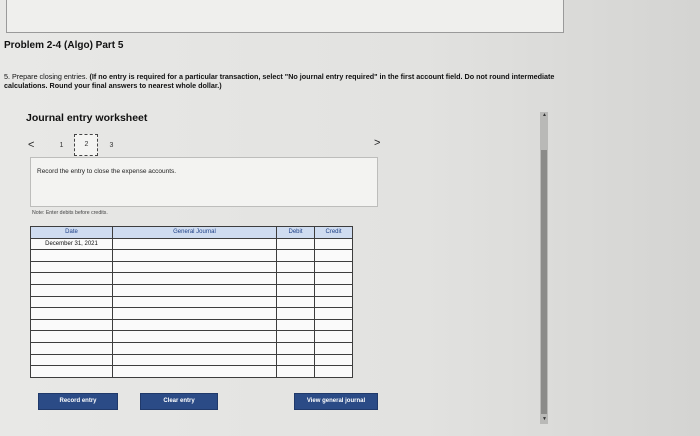 This screenshot has width=700, height=436. What do you see at coordinates (377, 143) in the screenshot?
I see `next-page-icon: >` at bounding box center [377, 143].